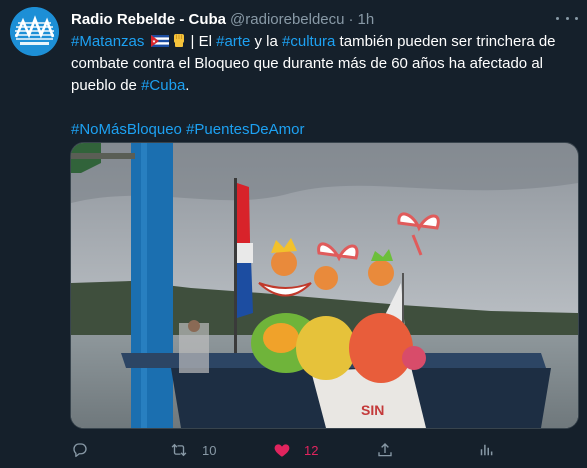 This screenshot has width=587, height=468. What do you see at coordinates (557, 18) in the screenshot?
I see `more-icon` at bounding box center [557, 18].